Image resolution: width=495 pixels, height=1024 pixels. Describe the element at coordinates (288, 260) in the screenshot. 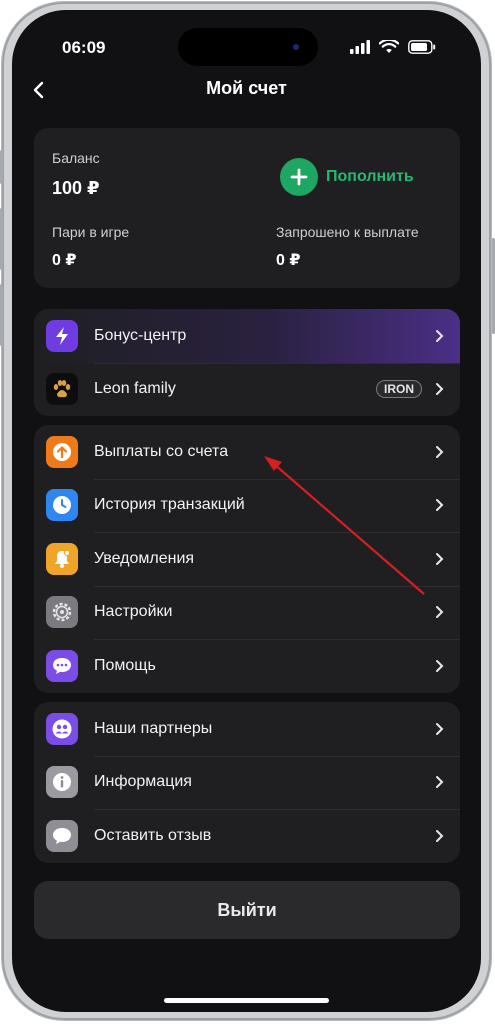

I see `withdraw-requested-value: 0 ₽` at that location.